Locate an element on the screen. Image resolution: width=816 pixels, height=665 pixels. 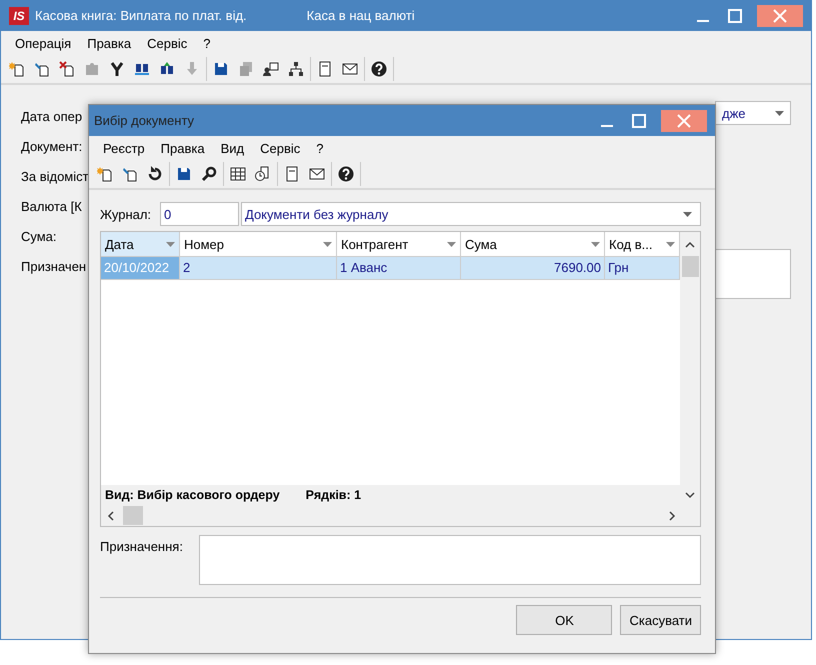
field-label: Сума: is located at coordinates (39, 236).